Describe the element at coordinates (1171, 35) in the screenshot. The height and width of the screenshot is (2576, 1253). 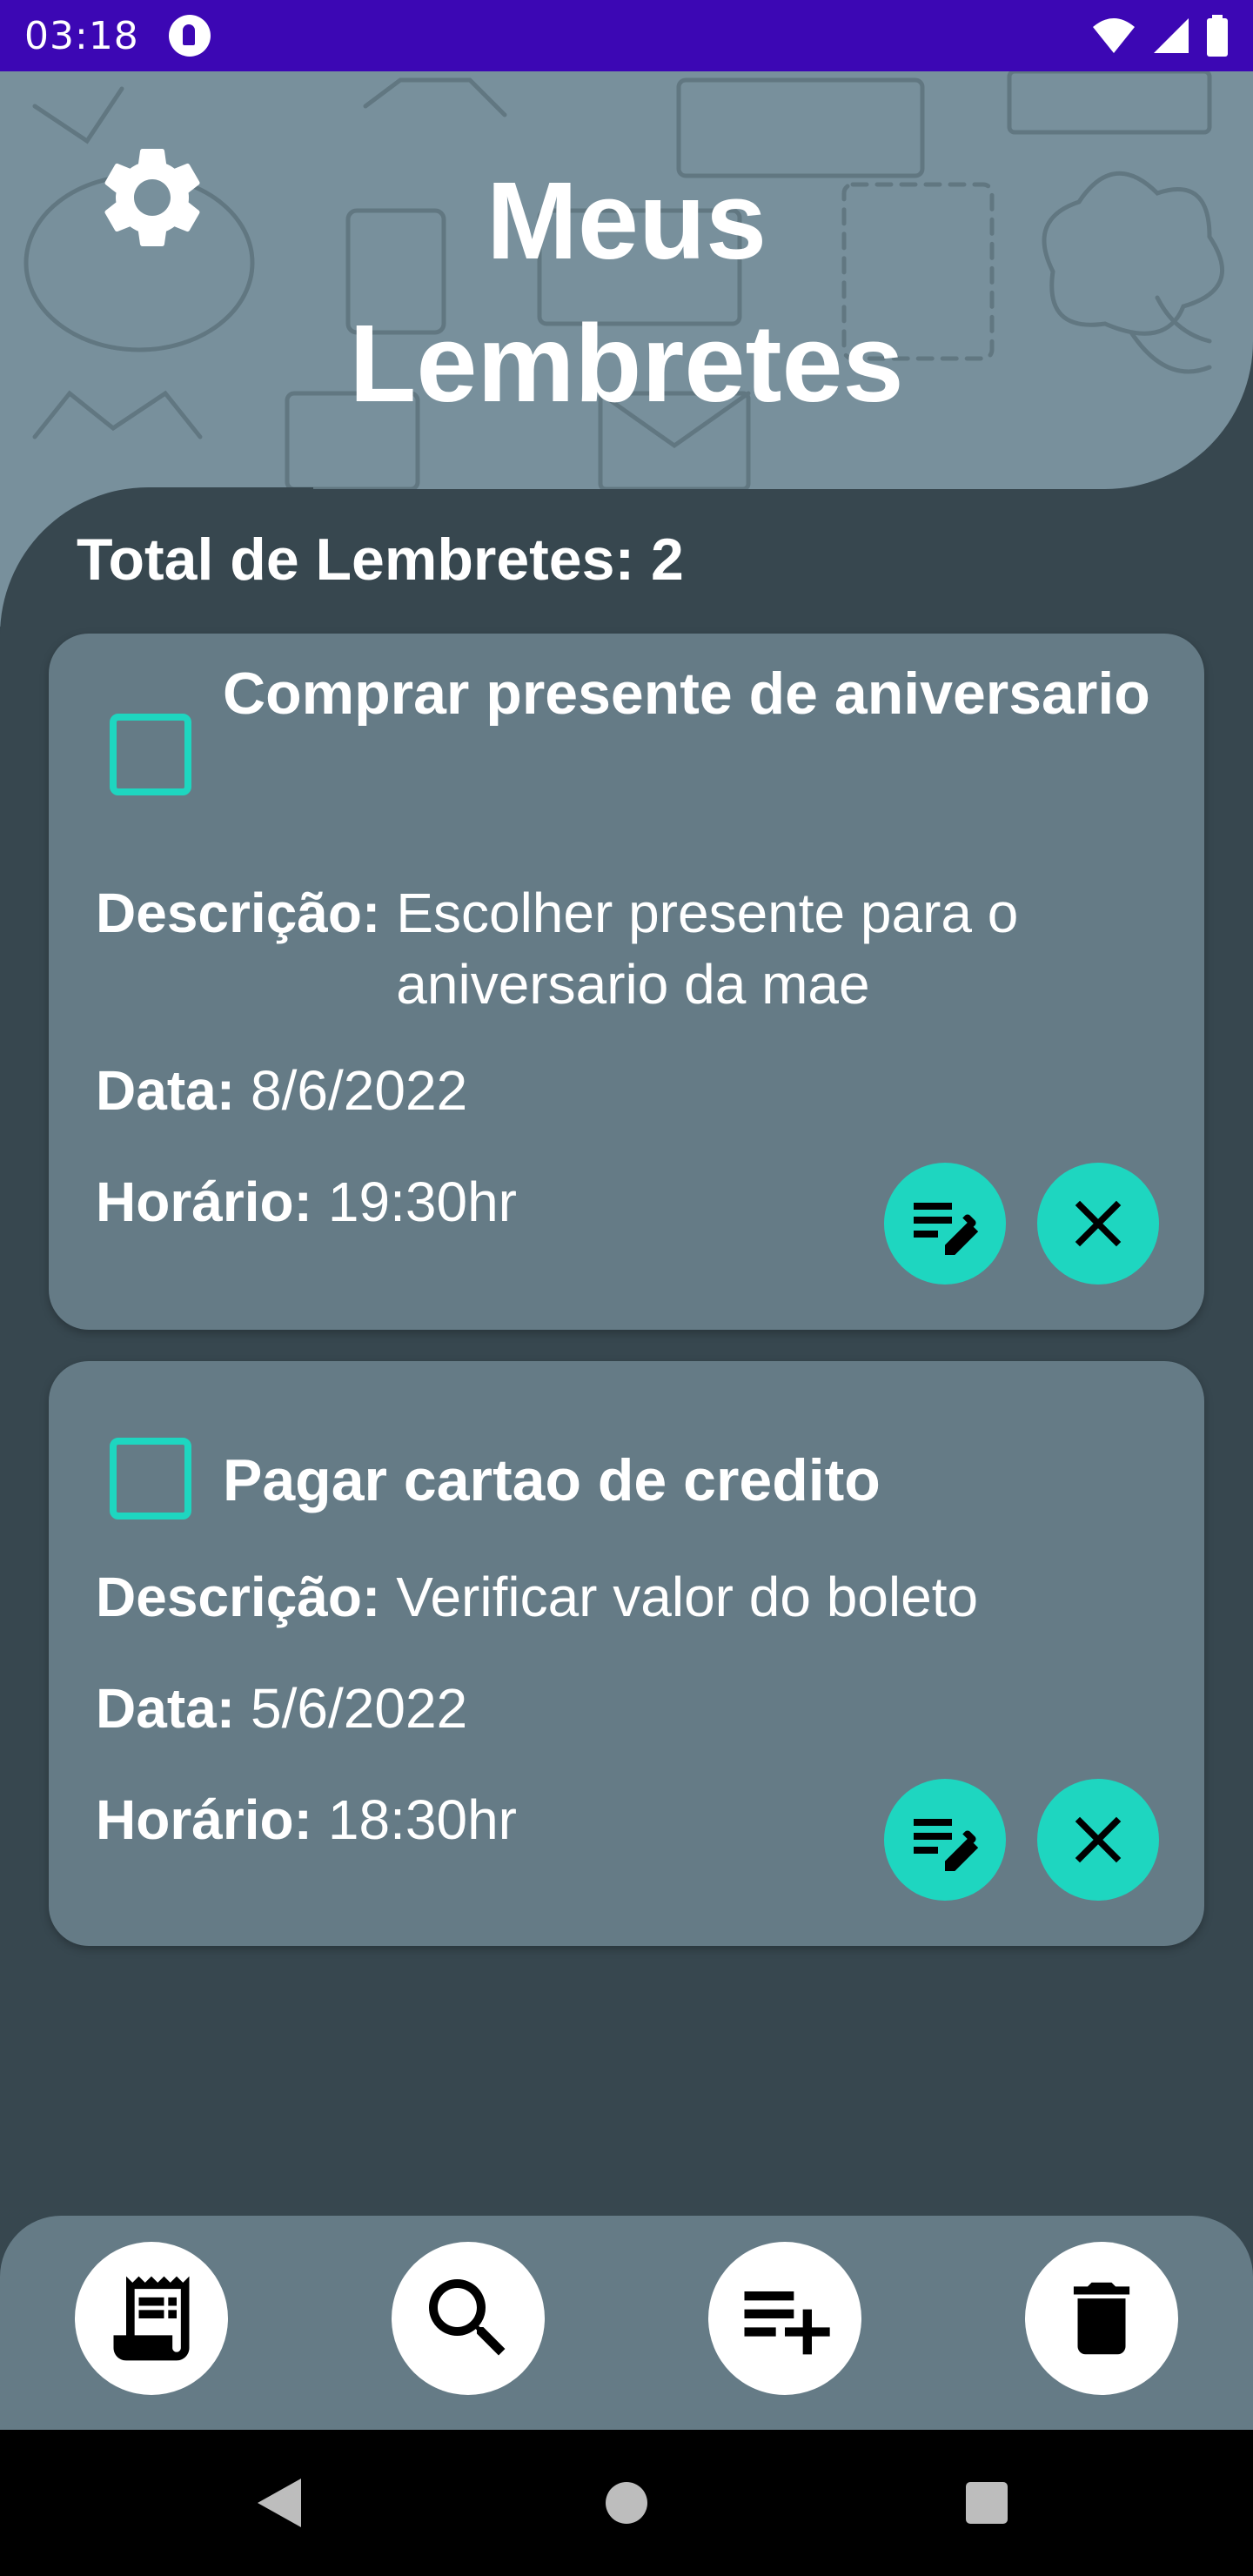
I see `signal-icon` at that location.